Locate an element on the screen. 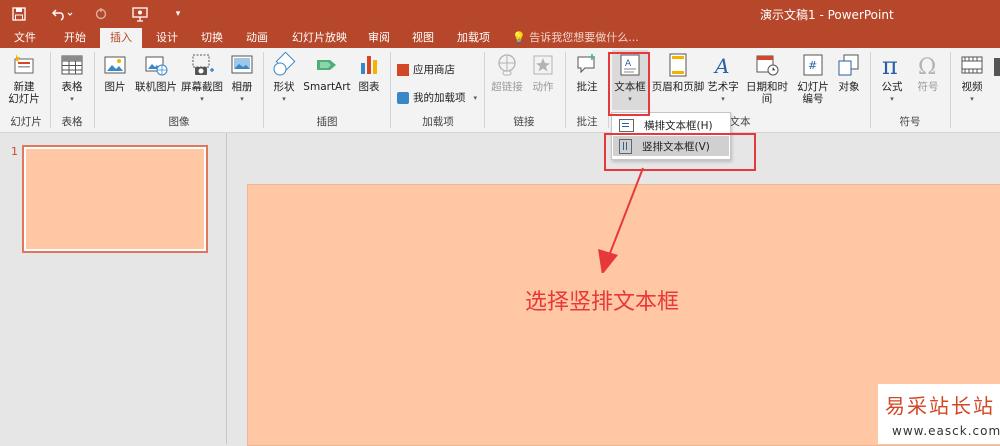 Image resolution: width=1000 pixels, height=446 pixels. album-label: 相册 is located at coordinates (242, 87).